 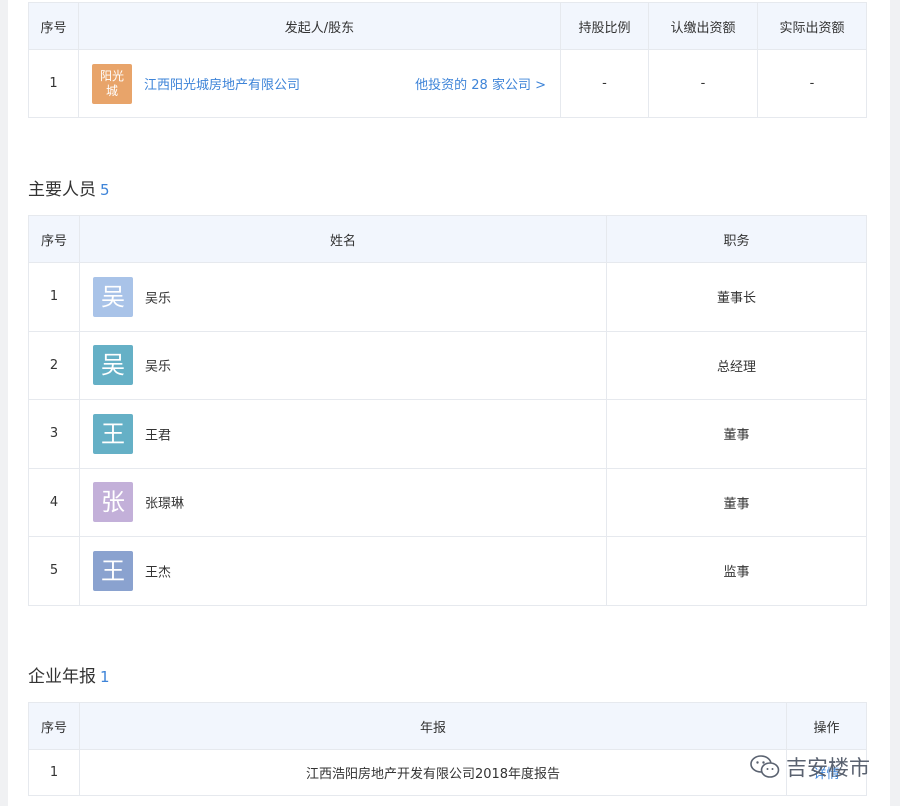 What do you see at coordinates (736, 571) in the screenshot?
I see `person-position: 监事` at bounding box center [736, 571].